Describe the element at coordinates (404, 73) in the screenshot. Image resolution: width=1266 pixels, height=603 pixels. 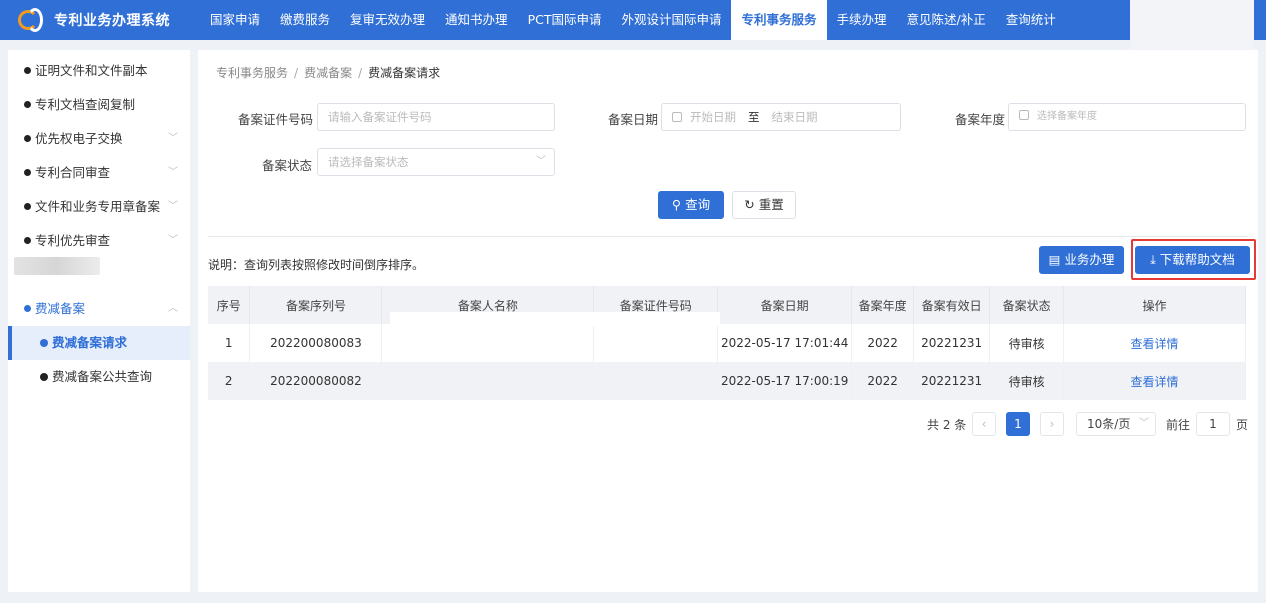
I see `breadcrumb-current: 费减备案请求` at that location.